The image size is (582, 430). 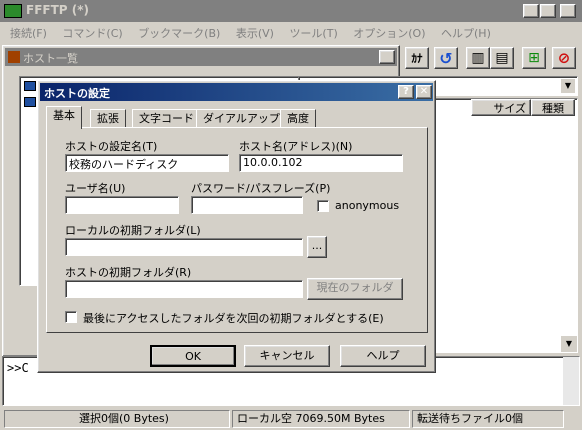 What do you see at coordinates (502, 58) in the screenshot?
I see `detail-view-icon: ▤` at bounding box center [502, 58].